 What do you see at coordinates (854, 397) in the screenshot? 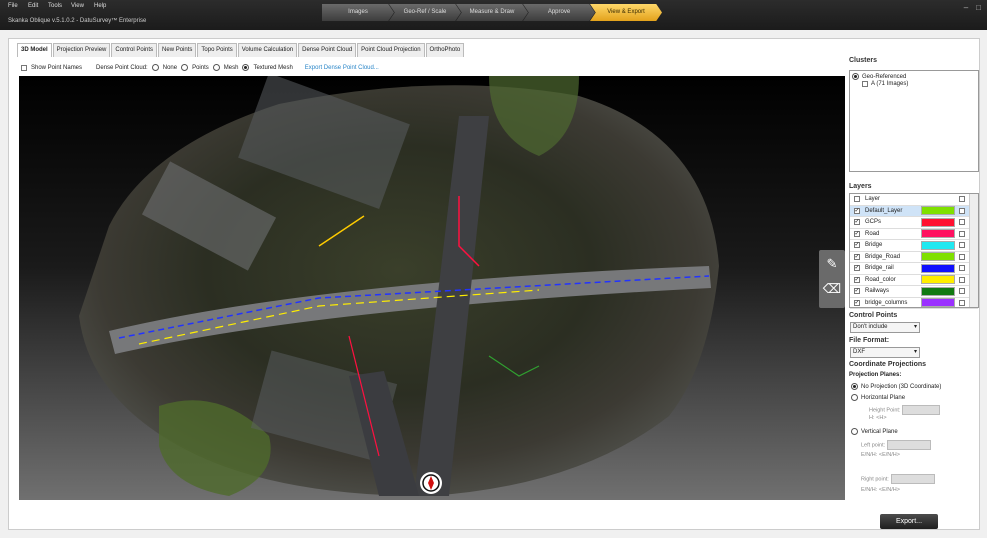
I see `horizontal-plane-radio` at bounding box center [854, 397].